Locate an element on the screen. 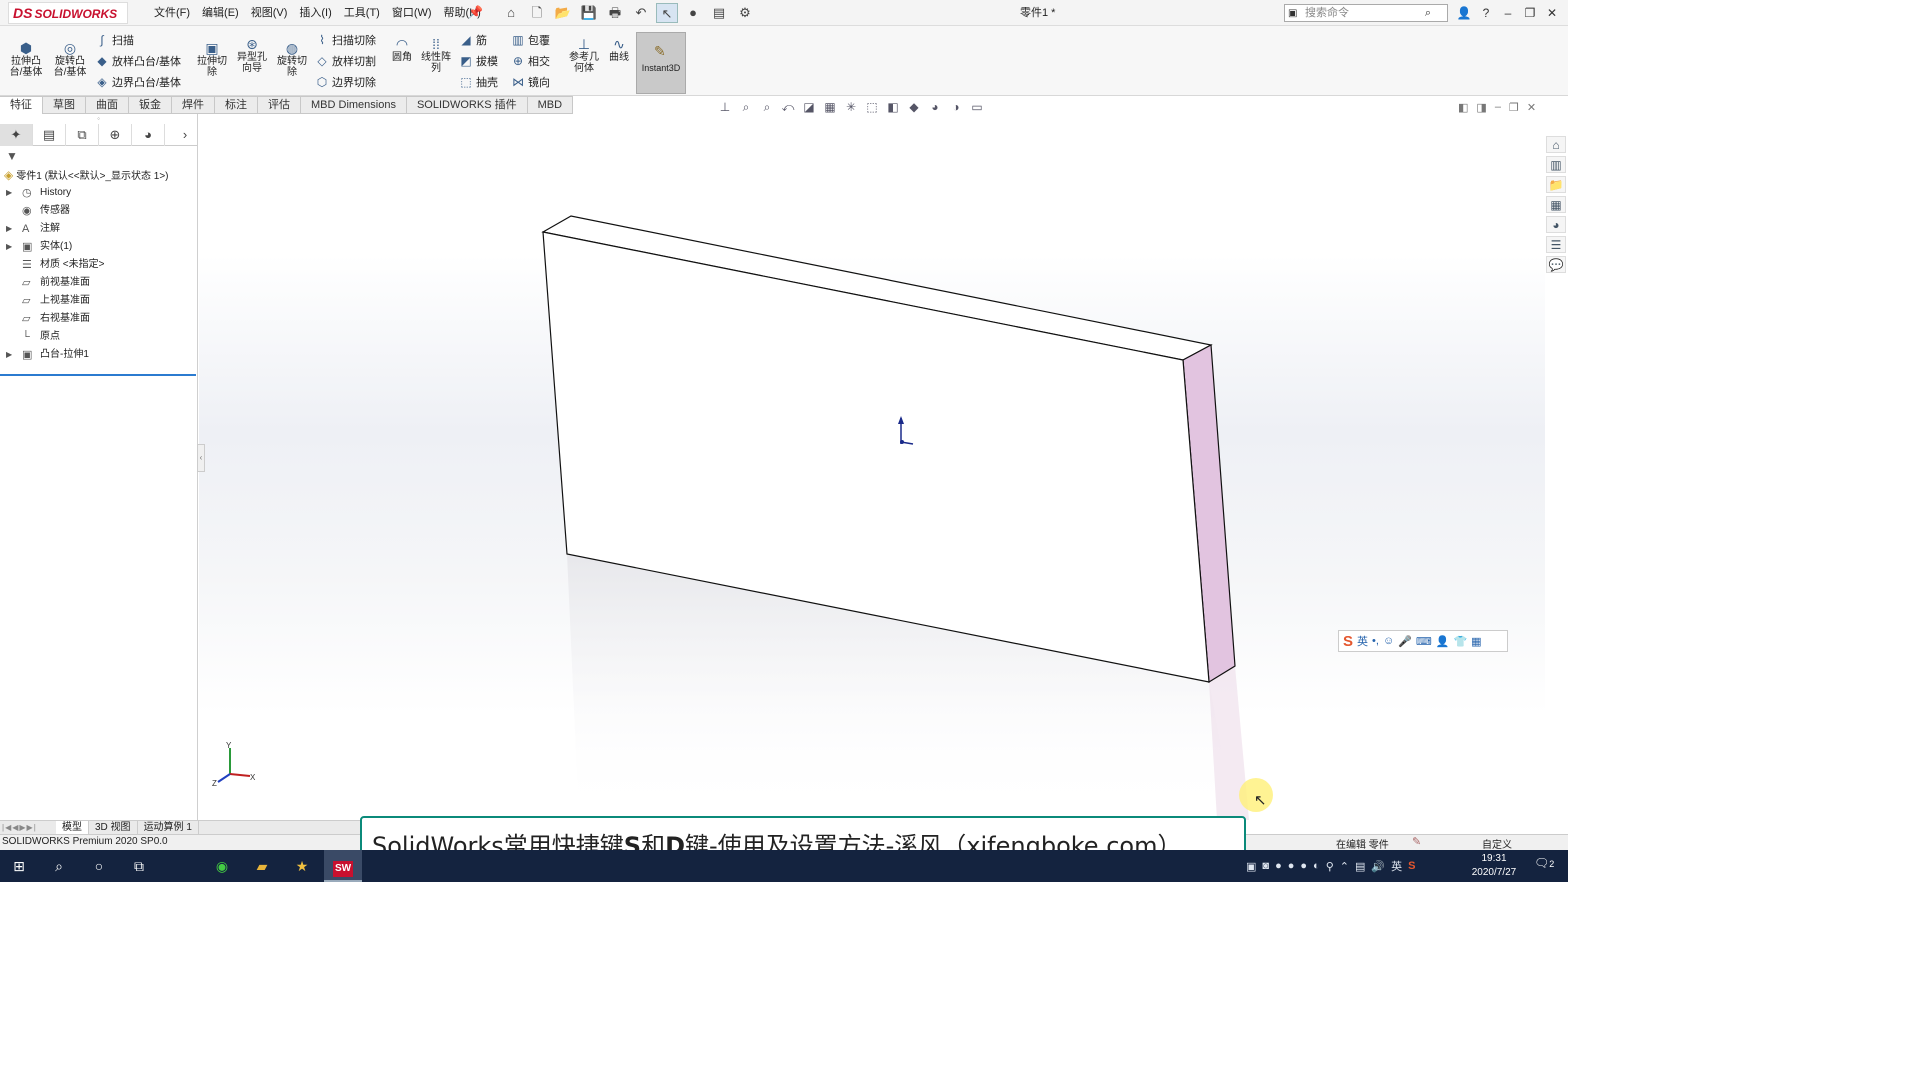  rib-button: ◢ 筋 is located at coordinates (472, 40).